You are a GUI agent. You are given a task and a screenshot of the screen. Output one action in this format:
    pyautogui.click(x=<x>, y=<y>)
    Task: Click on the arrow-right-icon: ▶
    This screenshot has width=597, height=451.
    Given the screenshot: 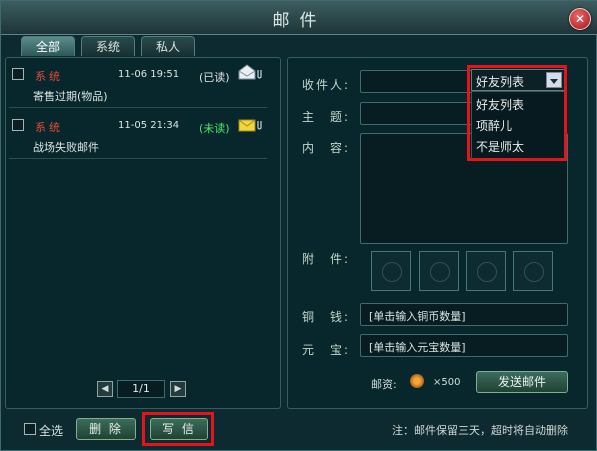 What is the action you would take?
    pyautogui.click(x=178, y=389)
    